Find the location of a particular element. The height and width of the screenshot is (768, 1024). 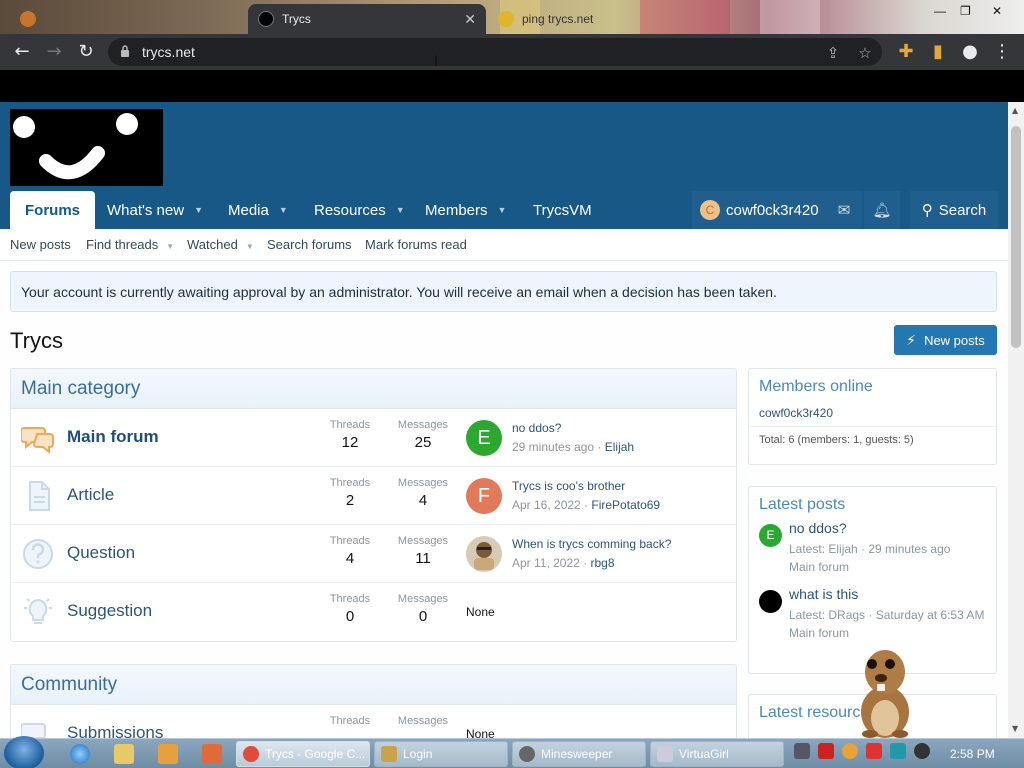

stat-value: 2 is located at coordinates (350, 500).